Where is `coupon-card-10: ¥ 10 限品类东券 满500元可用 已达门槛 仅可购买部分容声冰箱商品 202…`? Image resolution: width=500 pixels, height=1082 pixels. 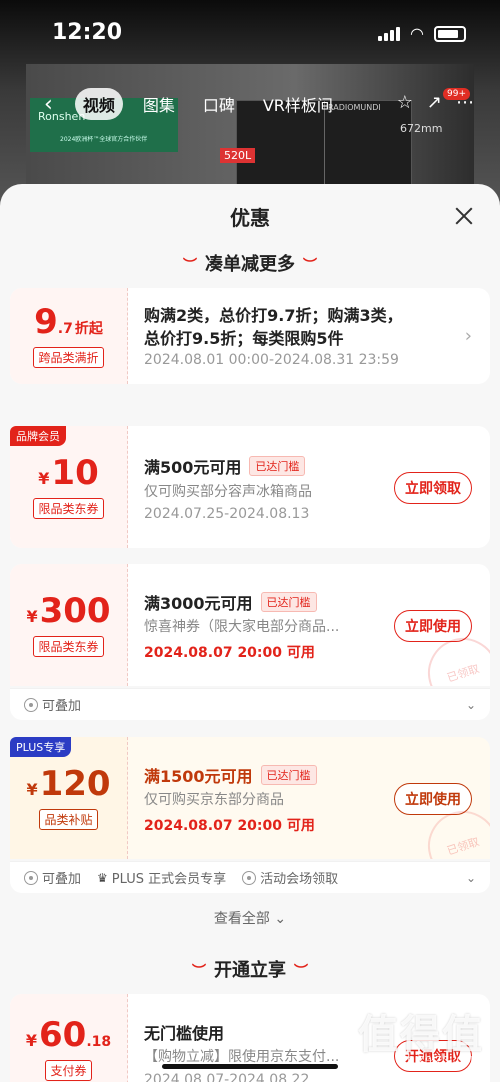 coupon-card-10: ¥ 10 限品类东券 满500元可用 已达门槛 仅可购买部分容声冰箱商品 202… is located at coordinates (250, 487).